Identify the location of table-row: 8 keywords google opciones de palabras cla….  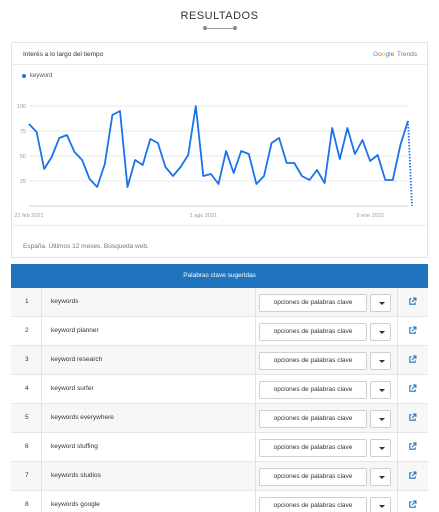
(219, 501).